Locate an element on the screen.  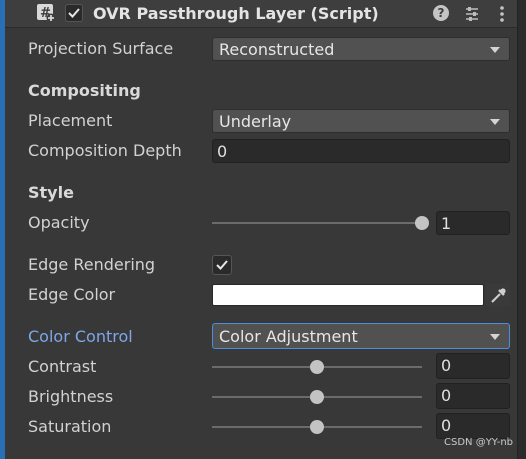
composition-depth-label: Composition Depth is located at coordinates (105, 150).